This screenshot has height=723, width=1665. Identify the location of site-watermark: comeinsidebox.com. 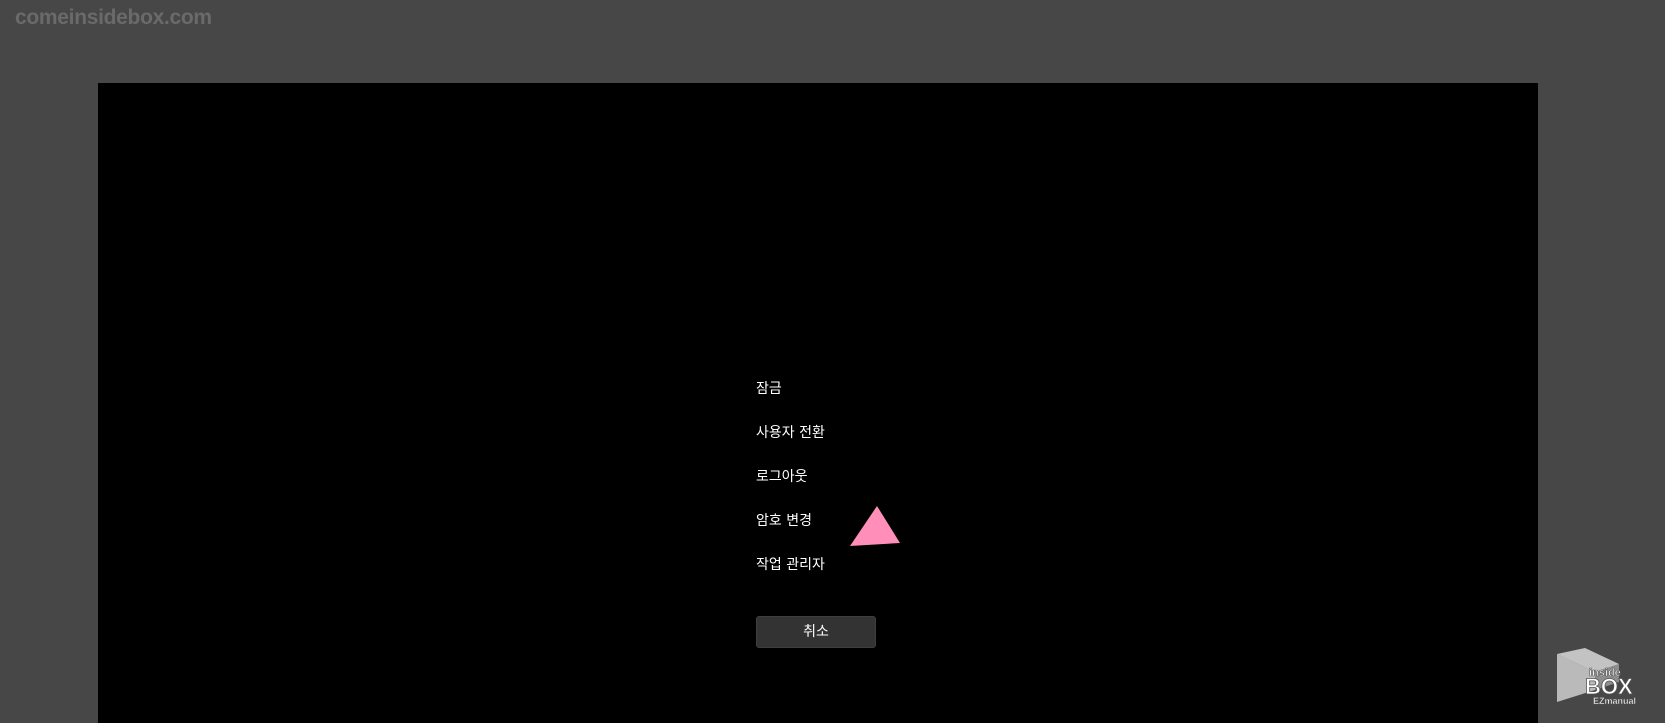
(113, 17).